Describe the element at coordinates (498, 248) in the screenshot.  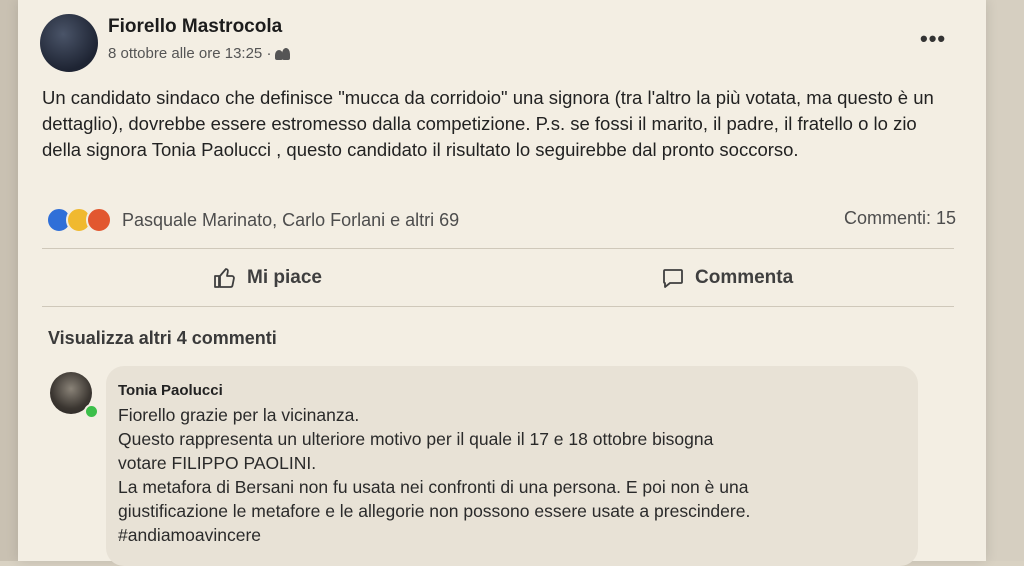
I see `divider-top` at that location.